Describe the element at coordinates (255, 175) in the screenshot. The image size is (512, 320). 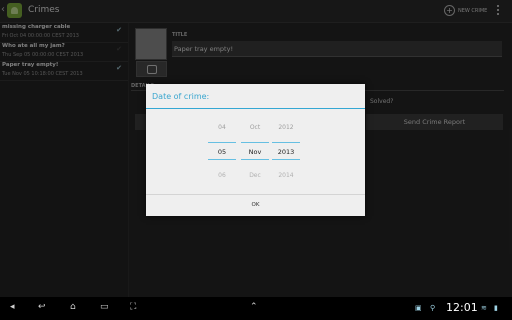
I see `month-next: Dec` at that location.